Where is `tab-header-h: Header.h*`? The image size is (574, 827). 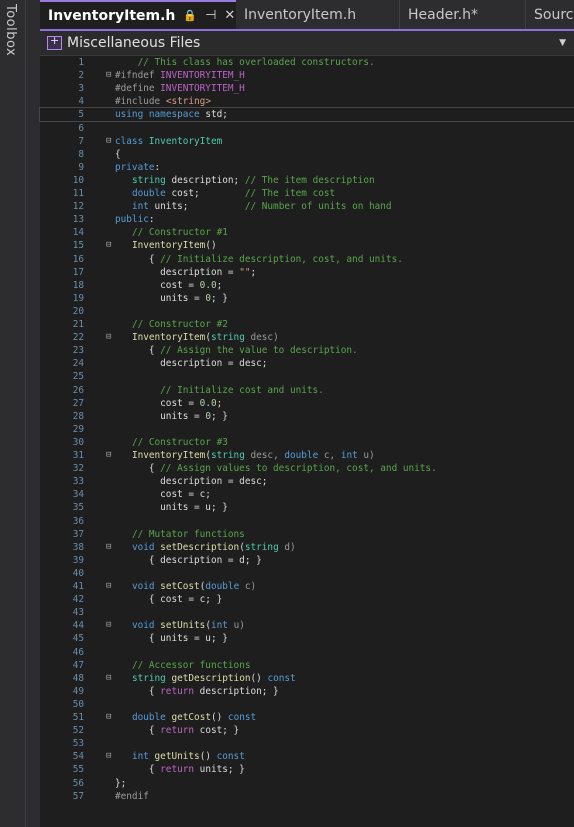 tab-header-h: Header.h* is located at coordinates (463, 14).